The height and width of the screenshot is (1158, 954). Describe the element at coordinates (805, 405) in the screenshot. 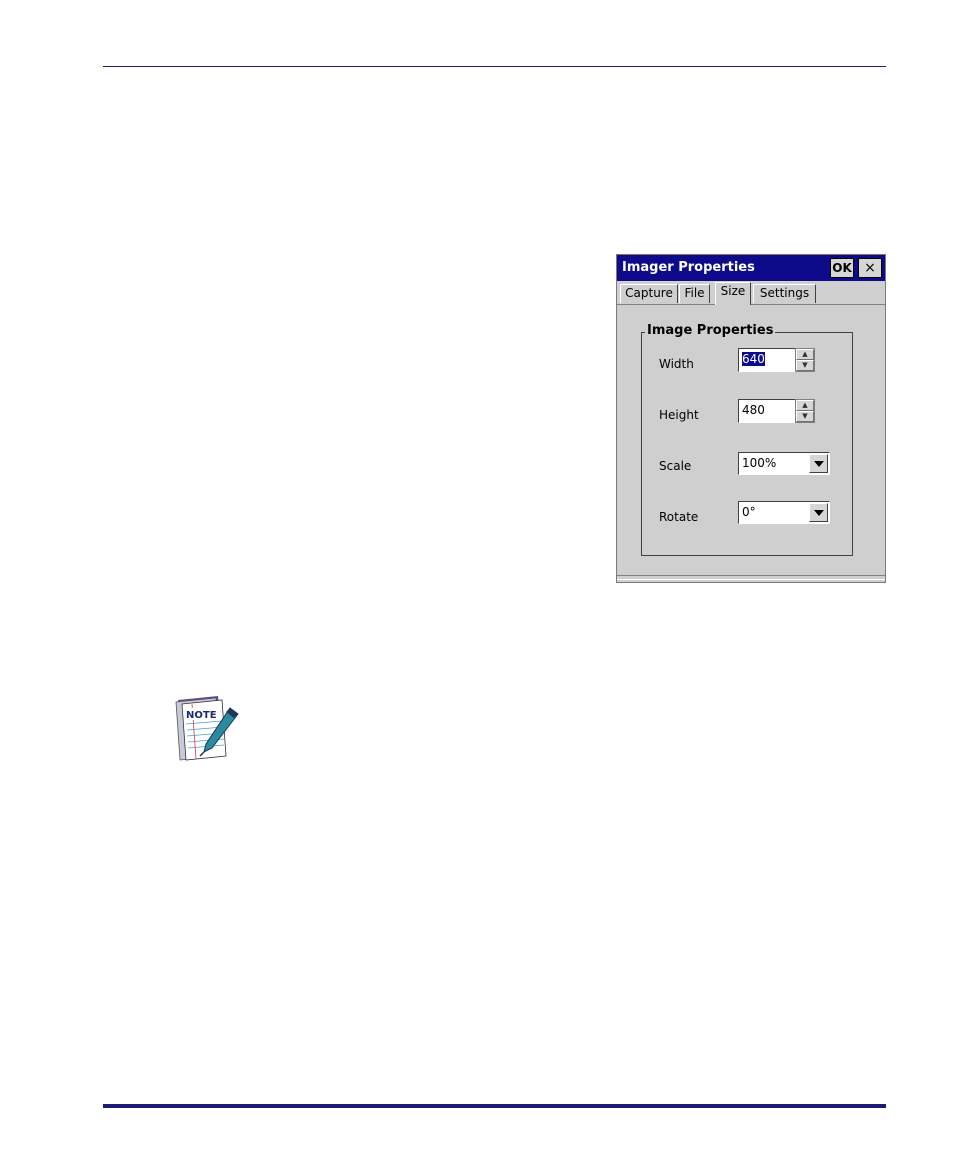

I see `height-spin-up-icon: ▲` at that location.